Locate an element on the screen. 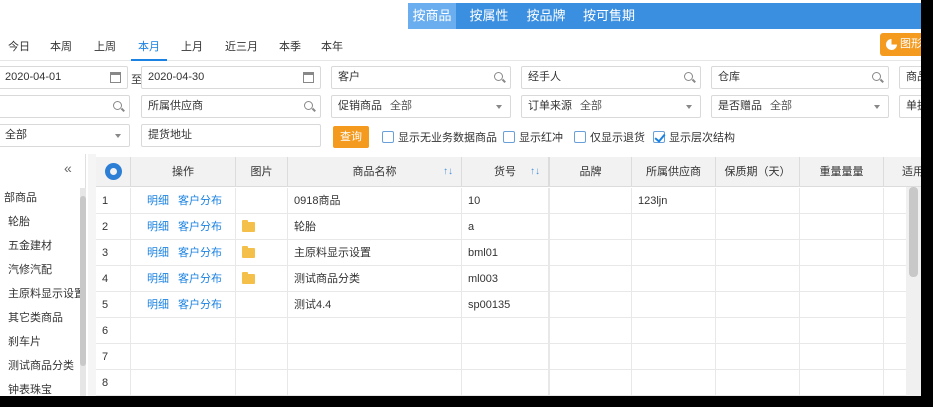 Image resolution: width=933 pixels, height=407 pixels. document-field: 单据 is located at coordinates (910, 106).